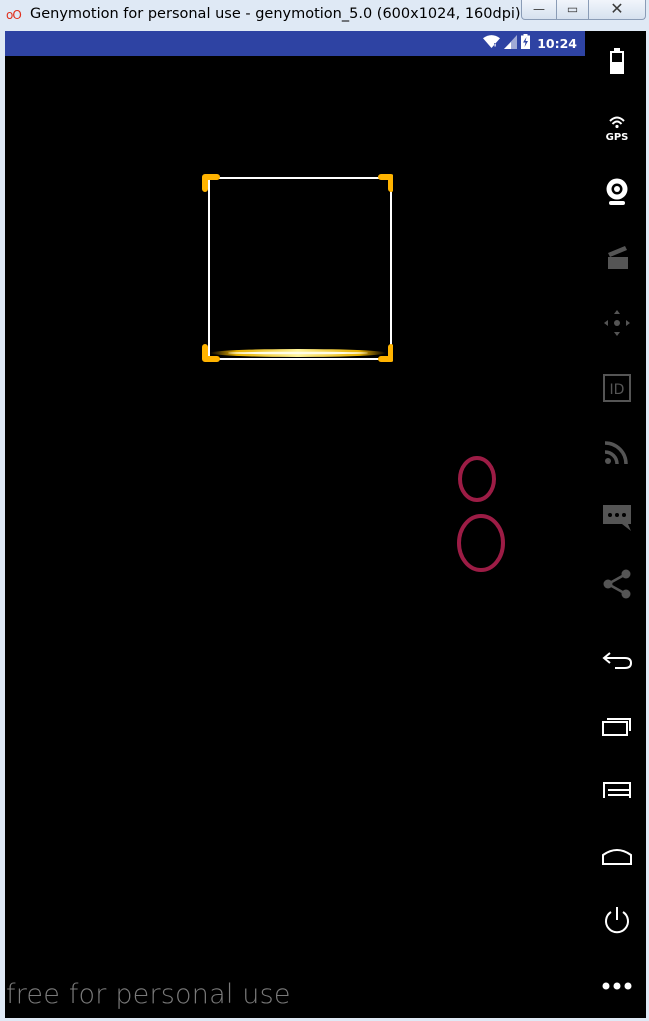  Describe the element at coordinates (617, 584) in the screenshot. I see `share-icon` at that location.